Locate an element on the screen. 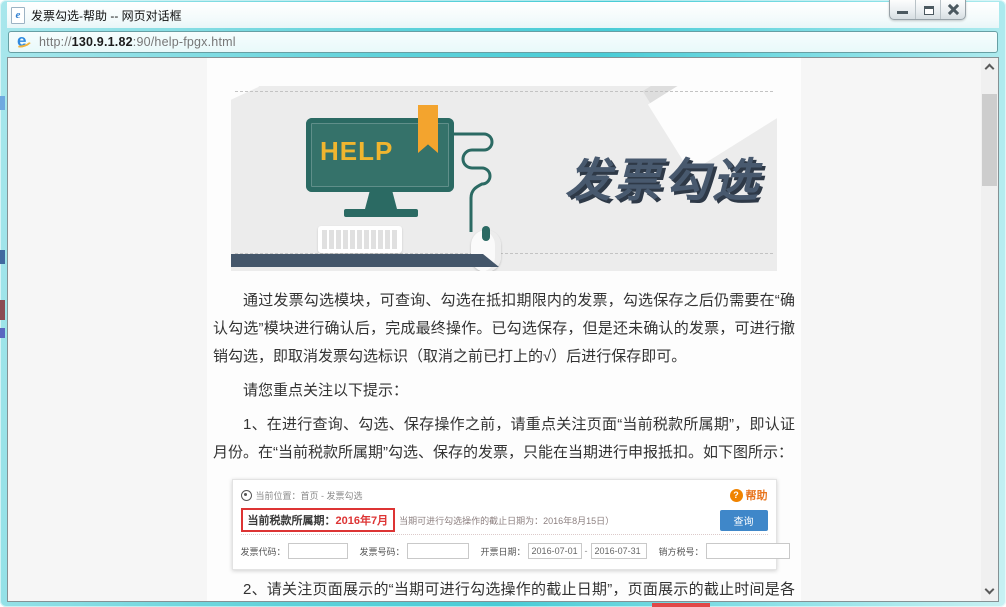  help-link: ? 帮助 is located at coordinates (748, 495).